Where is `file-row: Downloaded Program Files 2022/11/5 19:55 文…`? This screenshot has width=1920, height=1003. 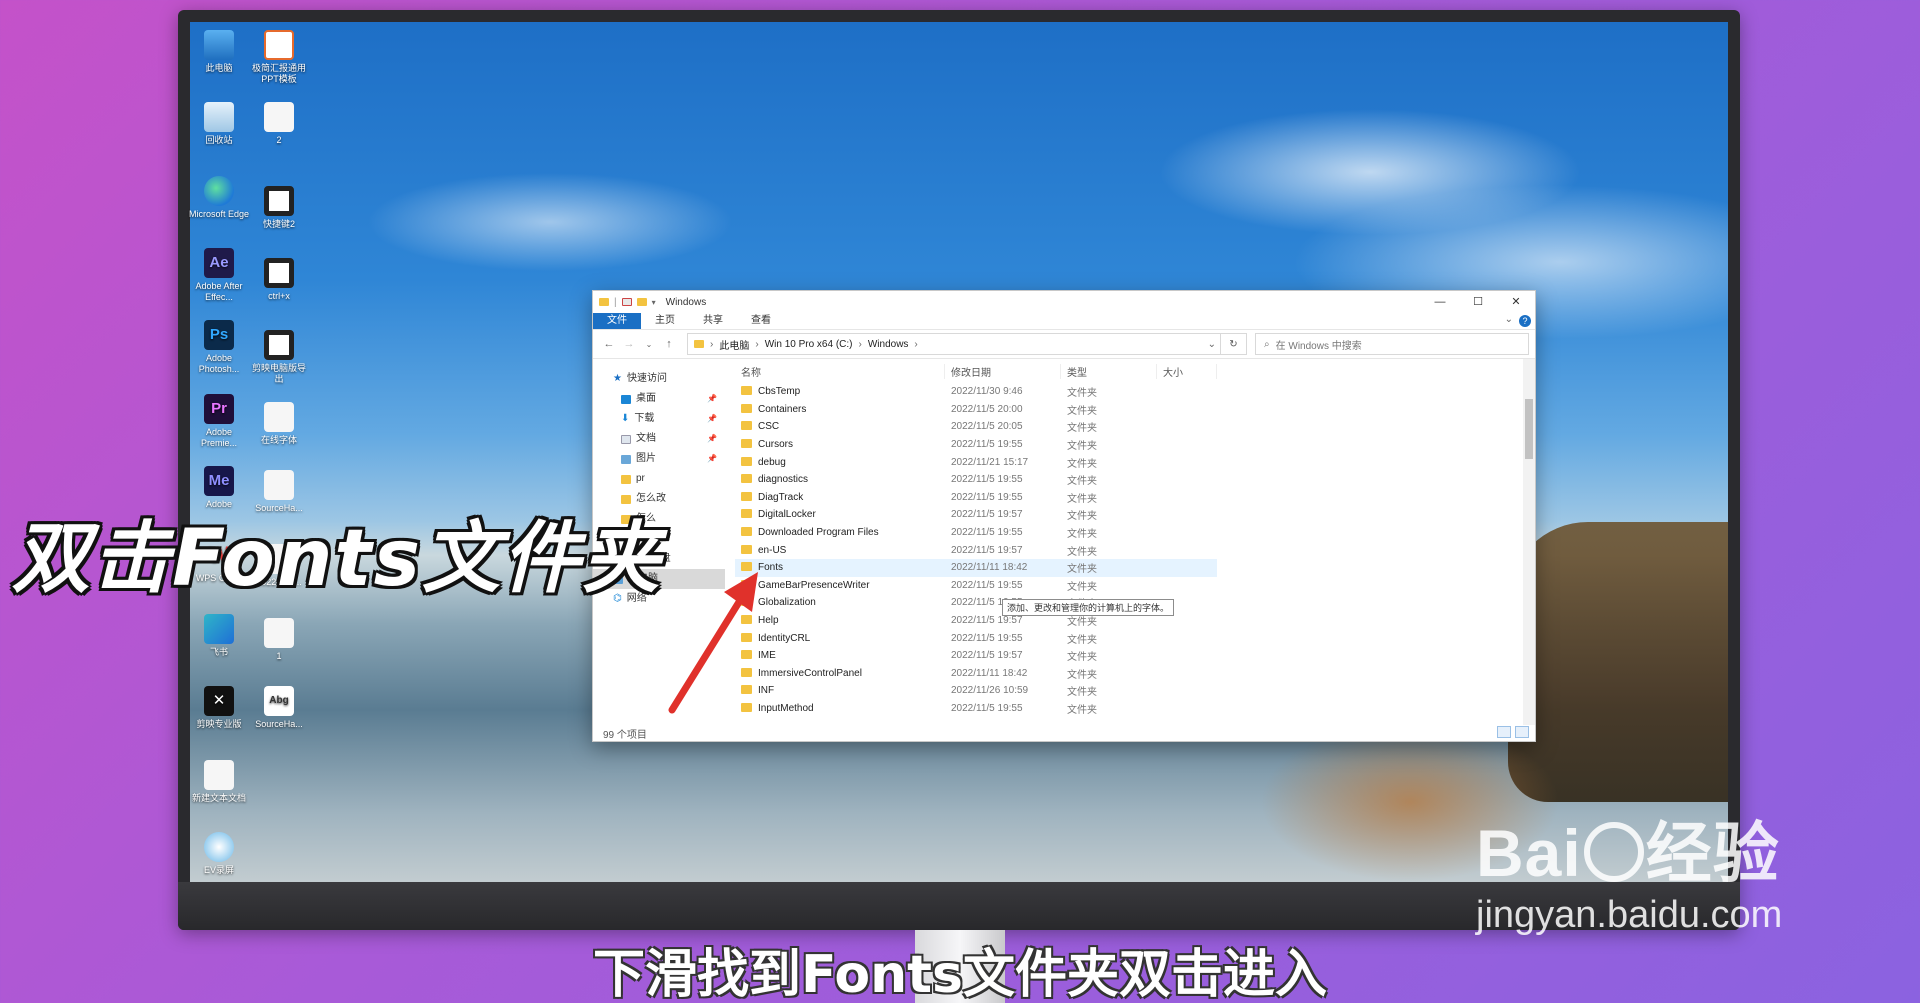 file-row: Downloaded Program Files 2022/11/5 19:55 文… is located at coordinates (976, 533).